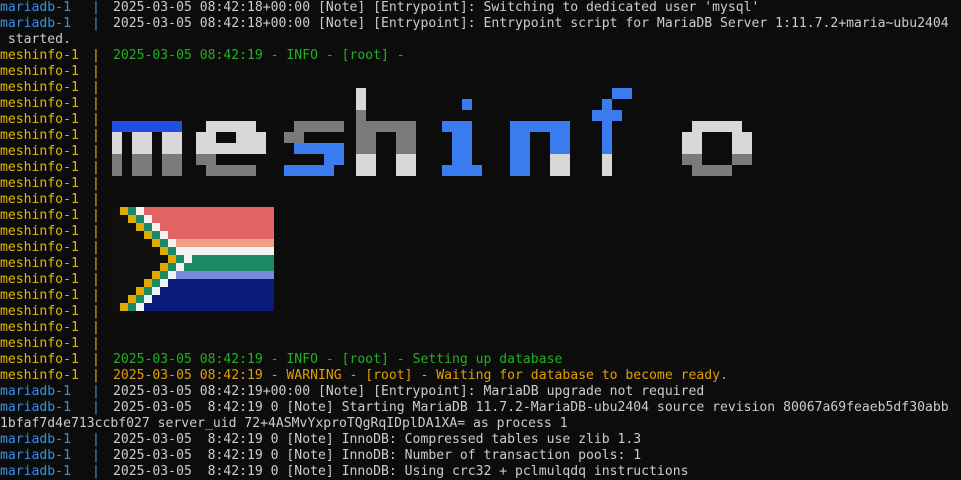  Describe the element at coordinates (462, 137) in the screenshot. I see `banner-letter-i` at that location.